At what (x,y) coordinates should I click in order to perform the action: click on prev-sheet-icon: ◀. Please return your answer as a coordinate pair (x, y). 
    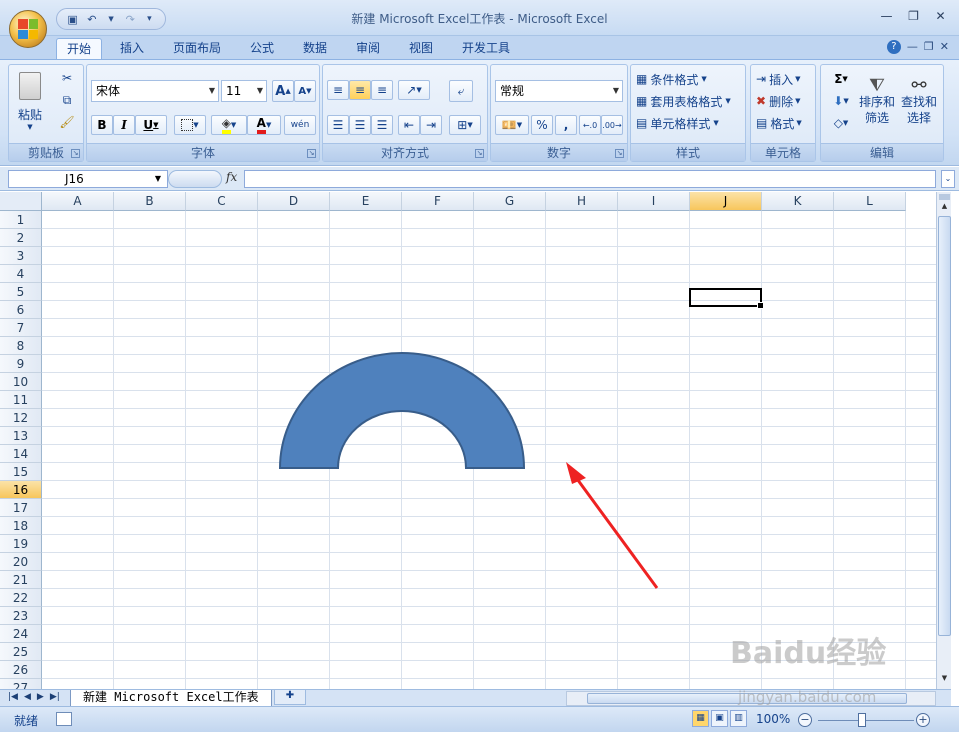
    Looking at the image, I should click on (27, 697).